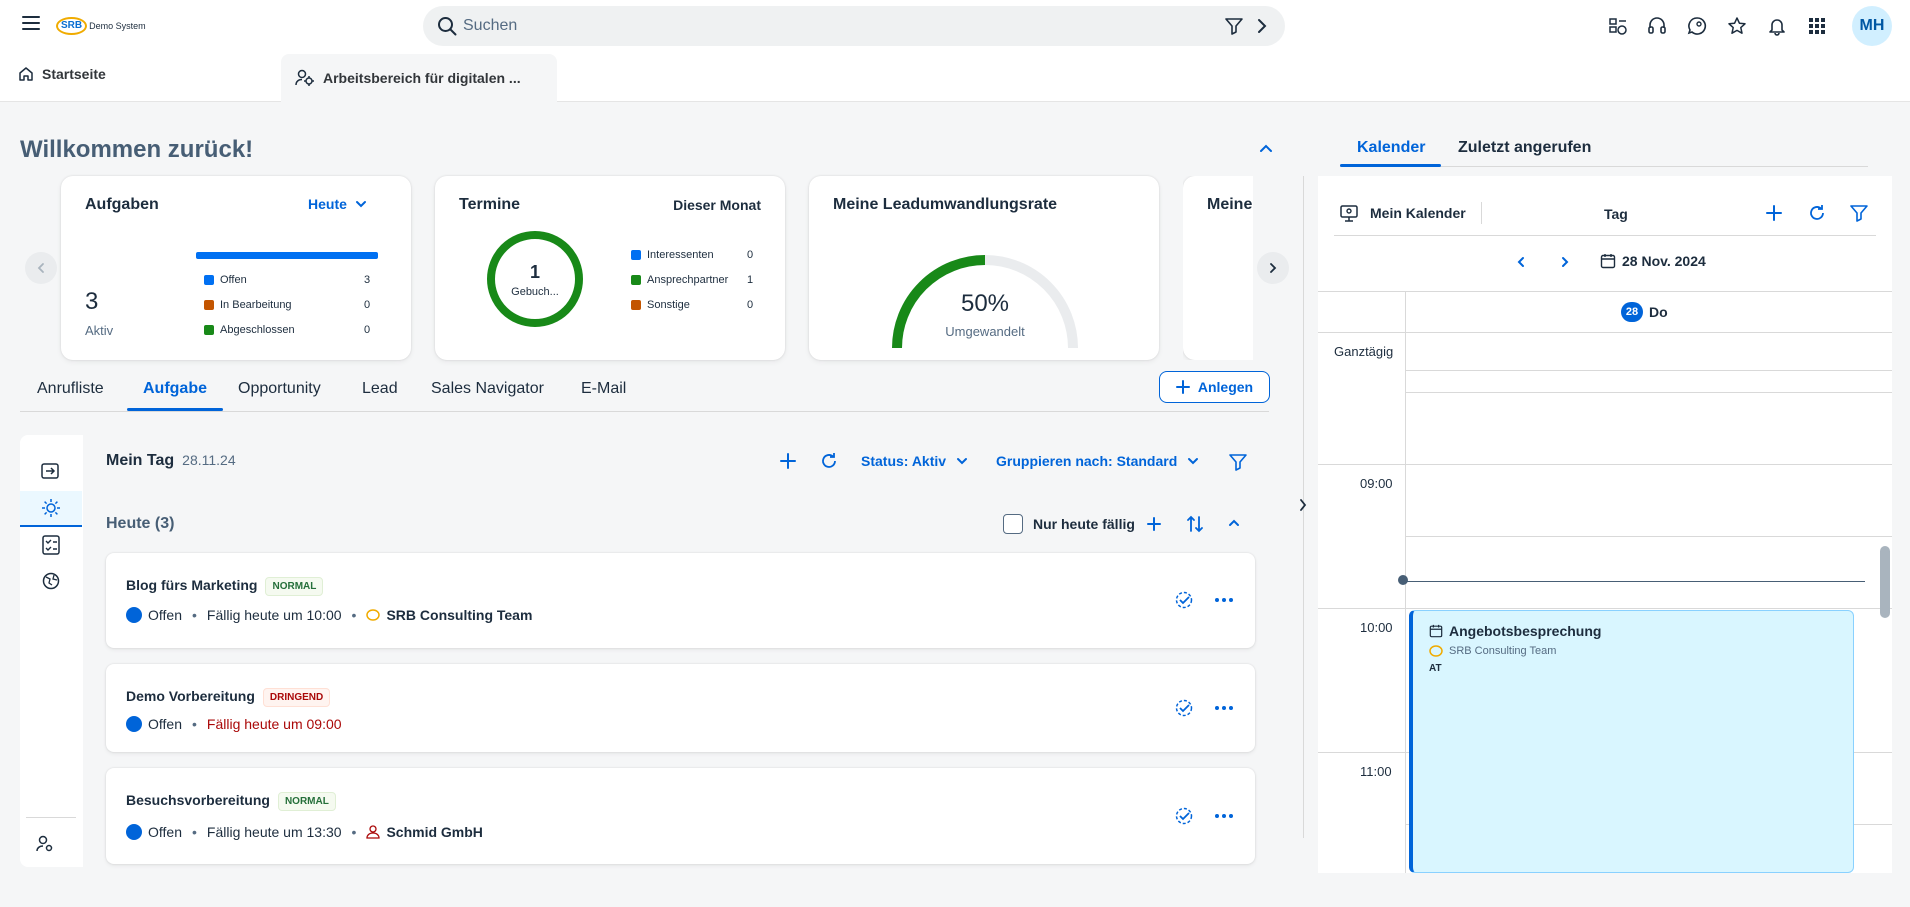  I want to click on half-hour-line, so click(1648, 536).